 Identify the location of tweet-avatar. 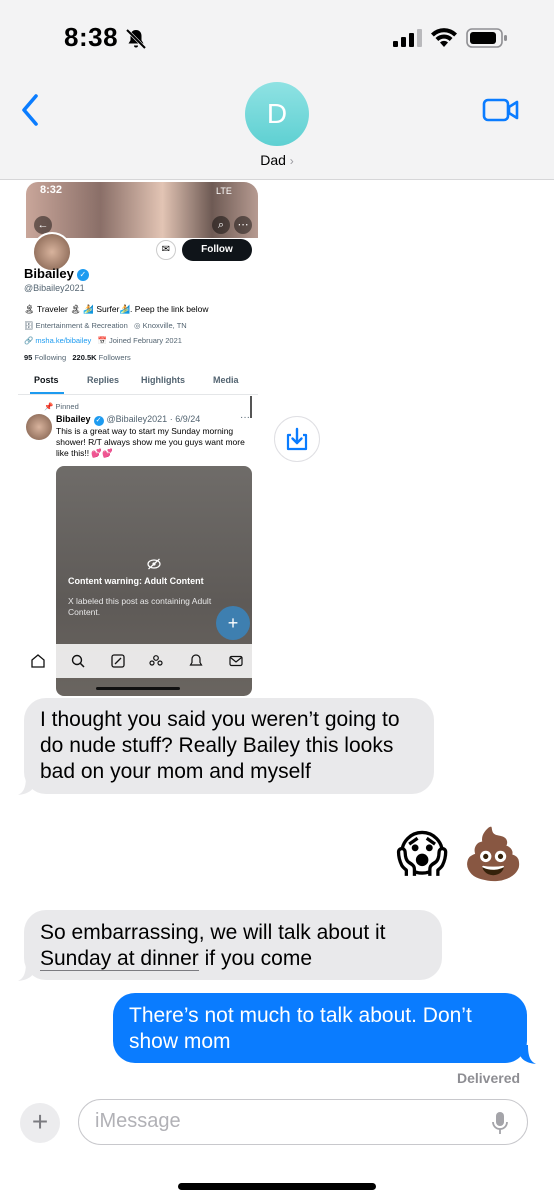
(39, 427).